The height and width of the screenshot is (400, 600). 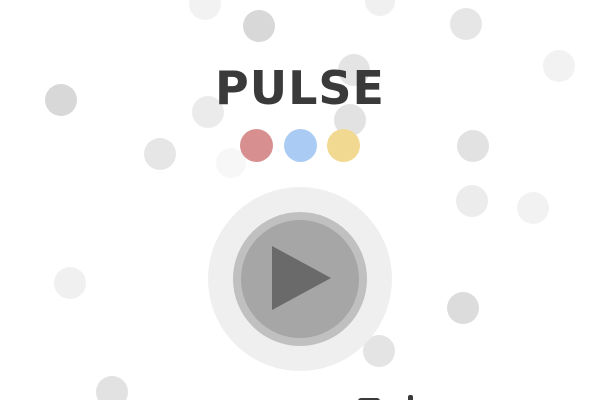 I want to click on play-icon-triangle, so click(x=301, y=278).